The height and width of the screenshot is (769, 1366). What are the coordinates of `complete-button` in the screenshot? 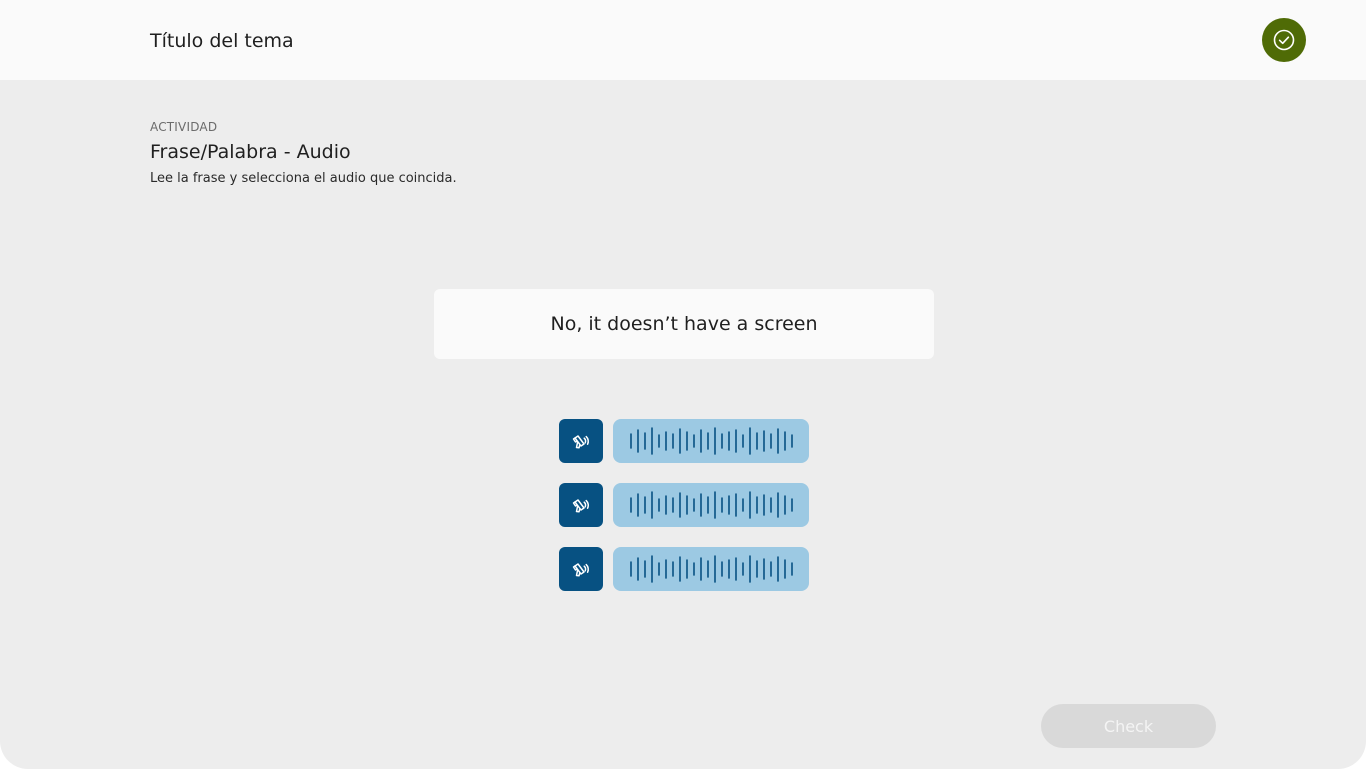 It's located at (1284, 40).